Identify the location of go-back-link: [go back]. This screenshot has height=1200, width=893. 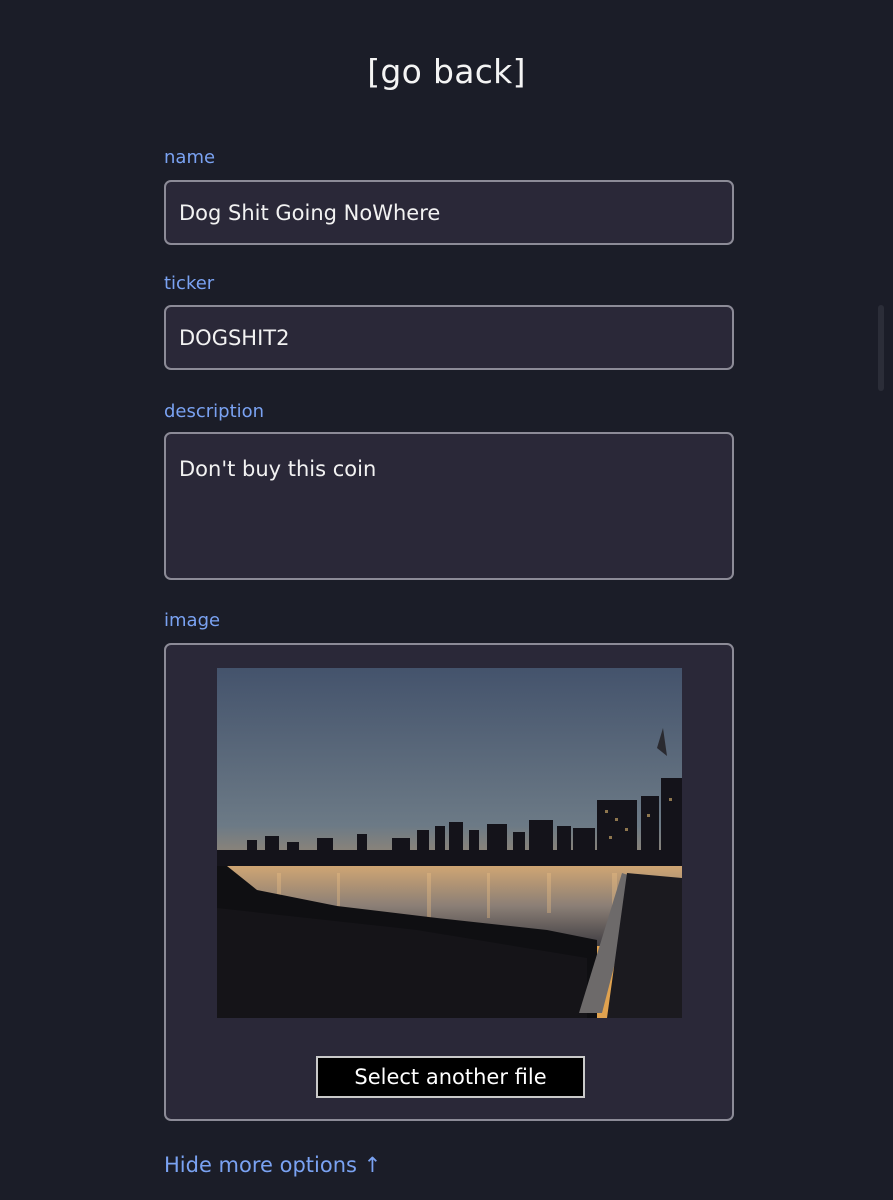
(446, 71).